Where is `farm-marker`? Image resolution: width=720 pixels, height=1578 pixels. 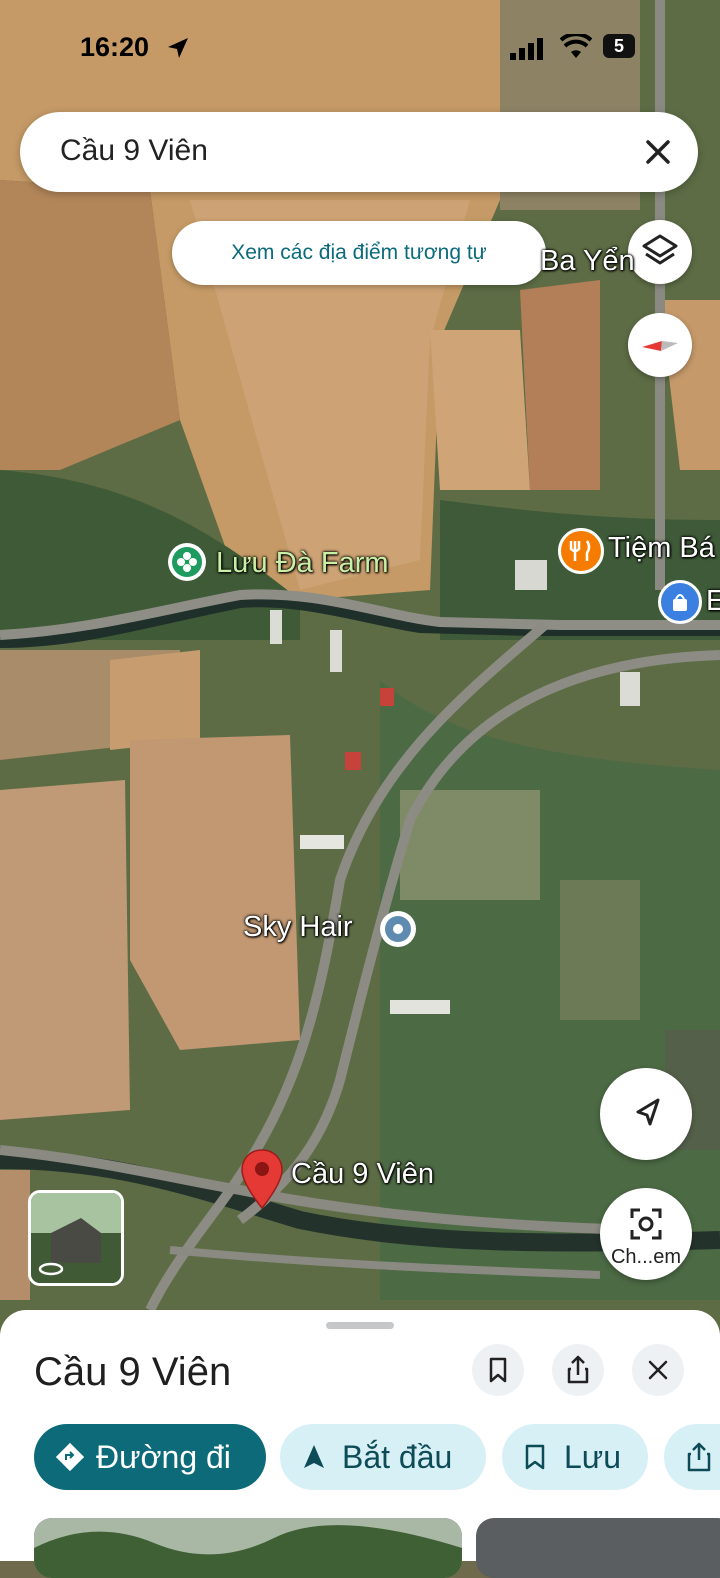 farm-marker is located at coordinates (187, 562).